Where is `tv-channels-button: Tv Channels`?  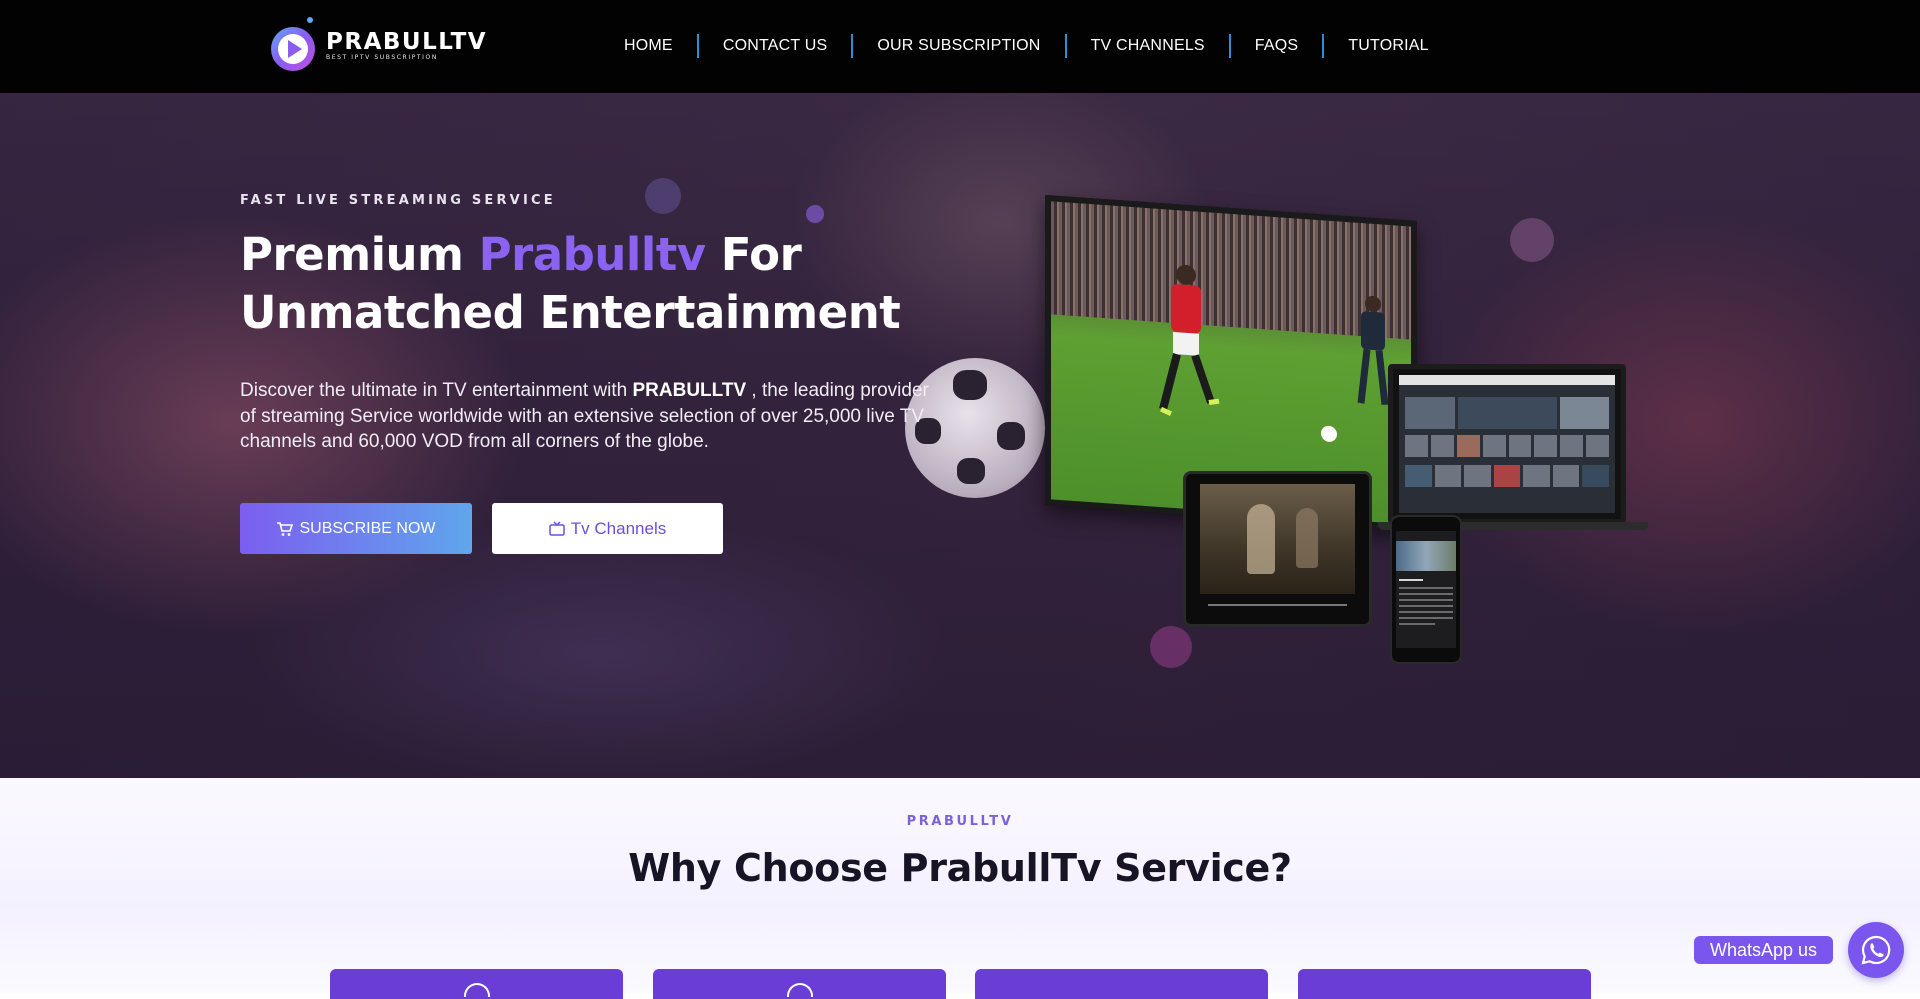
tv-channels-button: Tv Channels is located at coordinates (607, 528).